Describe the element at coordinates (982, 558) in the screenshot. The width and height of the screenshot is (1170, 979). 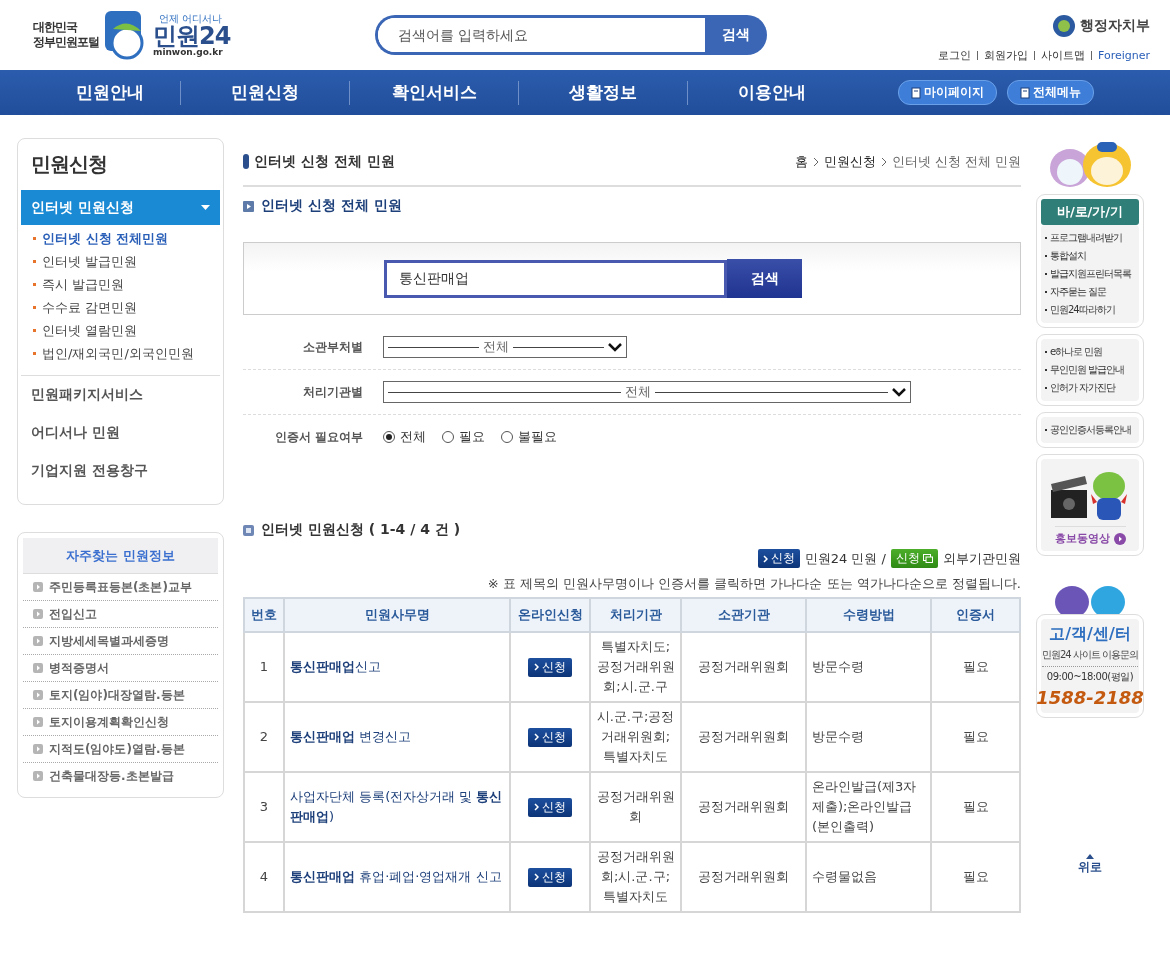
I see `legend-text: 외부기관민원` at that location.